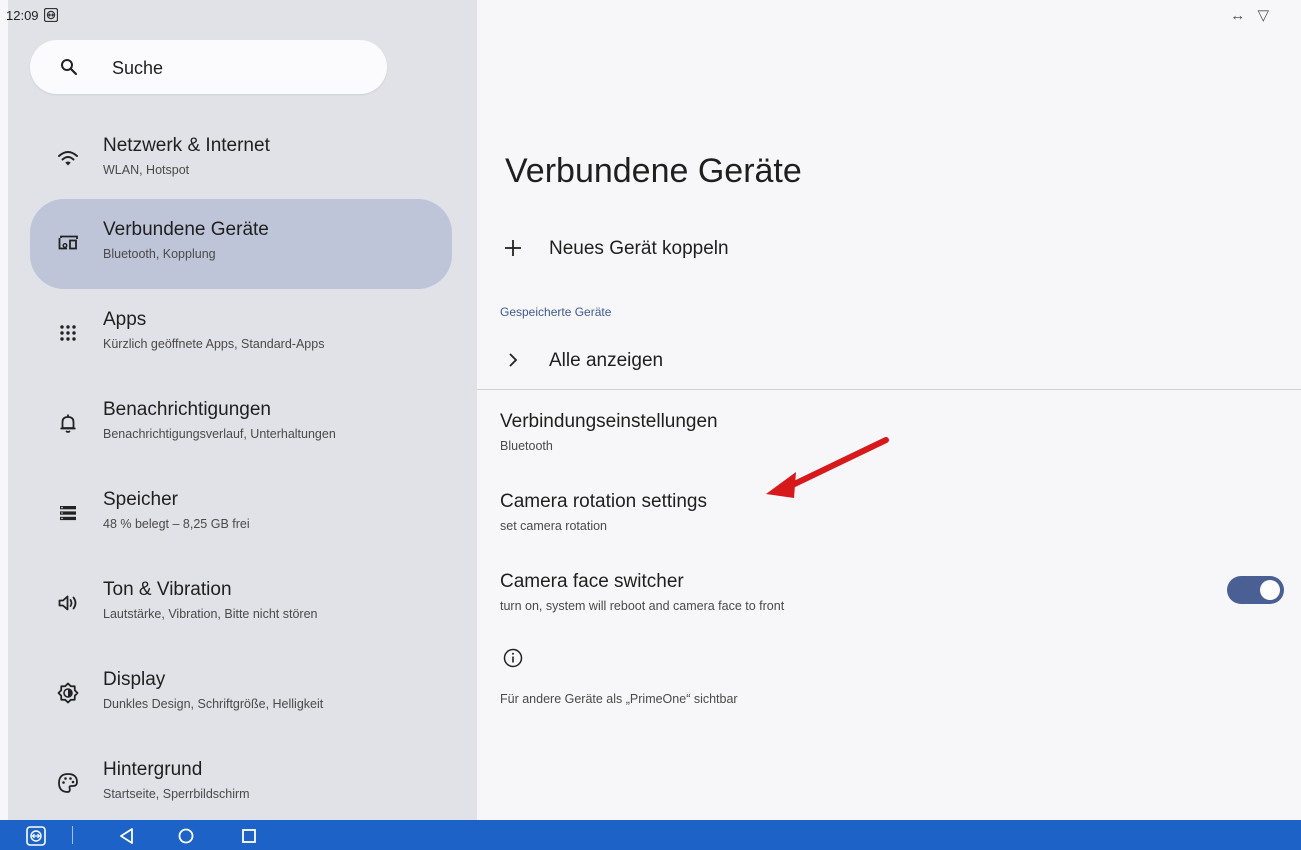  Describe the element at coordinates (213, 704) in the screenshot. I see `sidebar-item-subtitle: Dunkles Design, Schriftgröße, Helligkeit` at that location.